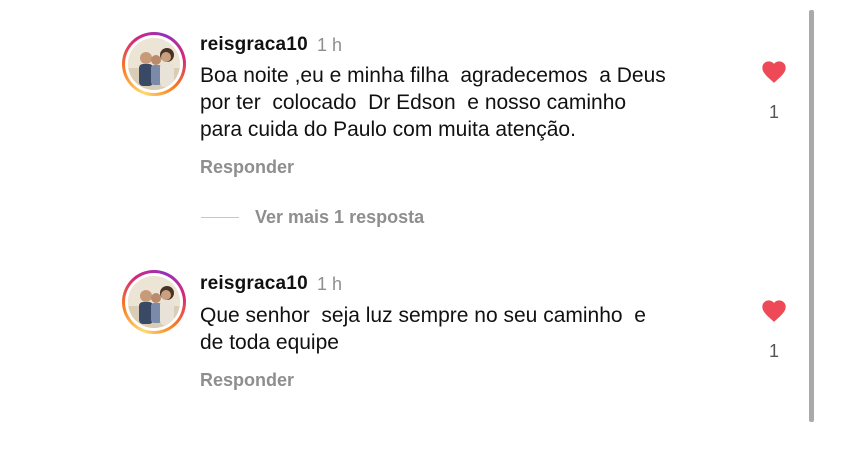 This screenshot has width=865, height=463. Describe the element at coordinates (220, 217) in the screenshot. I see `replies-divider` at that location.